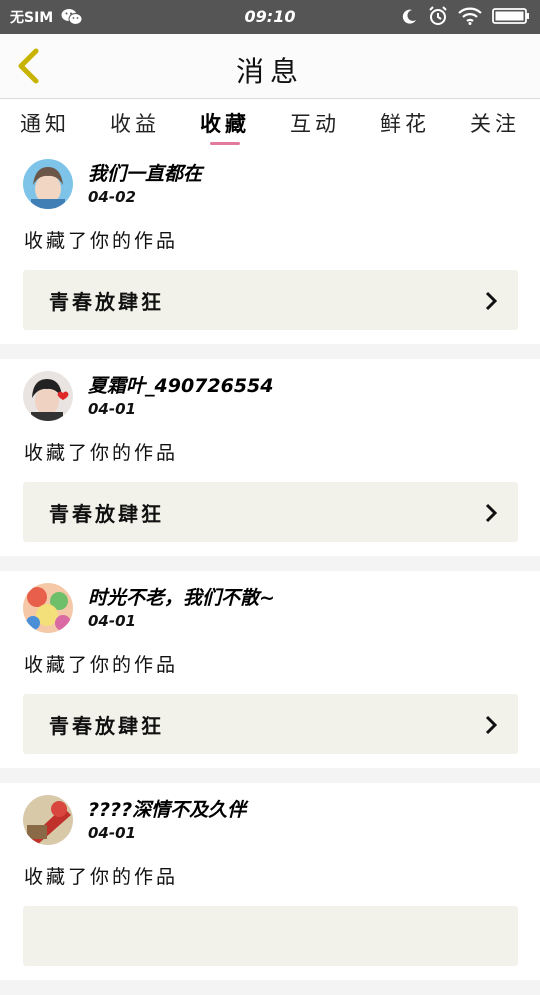  Describe the element at coordinates (135, 123) in the screenshot. I see `tab-earnings: 收益` at that location.